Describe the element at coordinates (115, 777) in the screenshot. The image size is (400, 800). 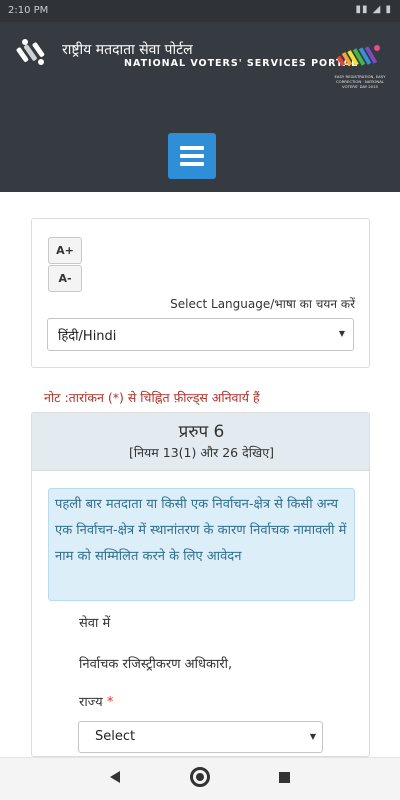
I see `back-triangle-icon` at that location.